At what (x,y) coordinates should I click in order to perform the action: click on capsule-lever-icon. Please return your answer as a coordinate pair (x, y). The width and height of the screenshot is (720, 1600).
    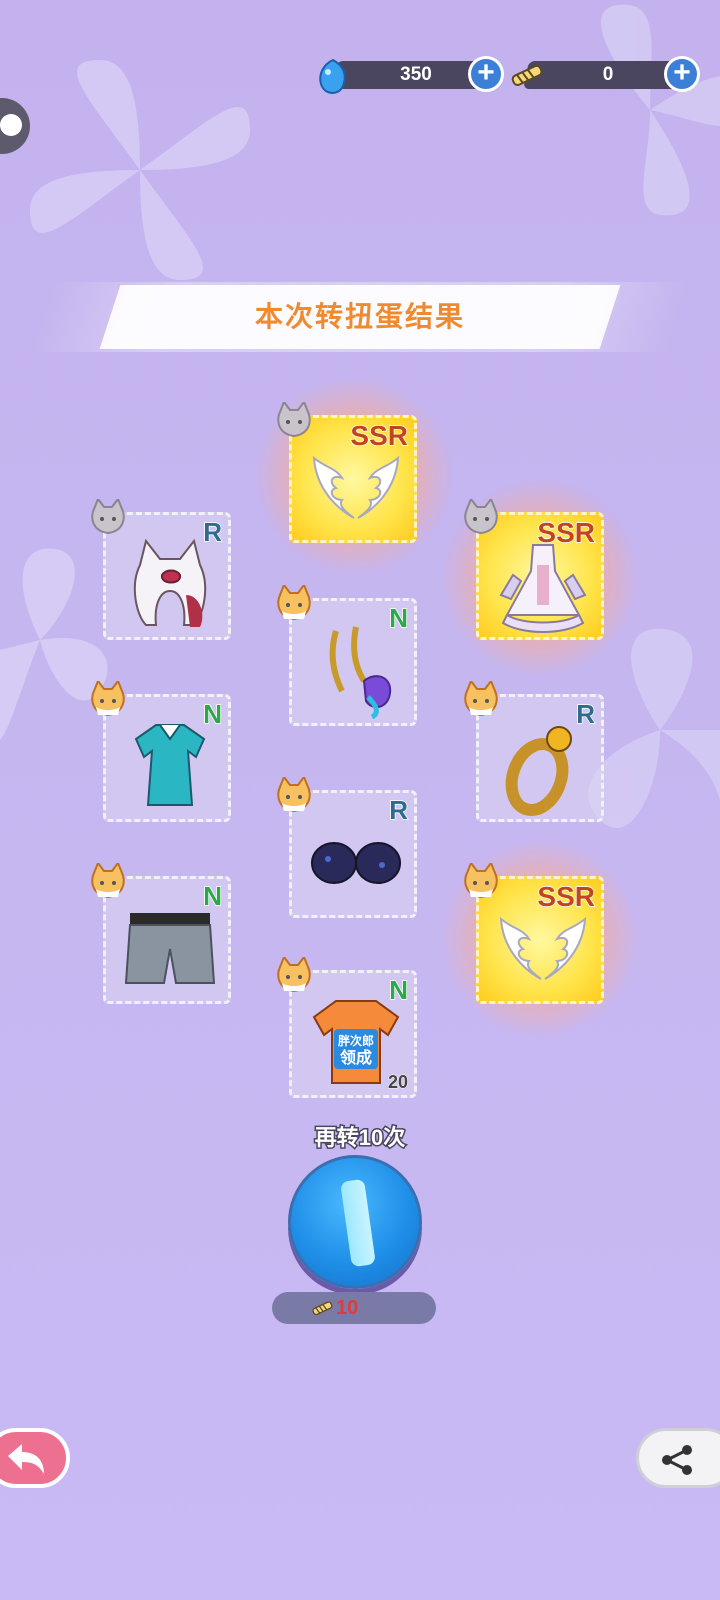
    Looking at the image, I should click on (358, 1223).